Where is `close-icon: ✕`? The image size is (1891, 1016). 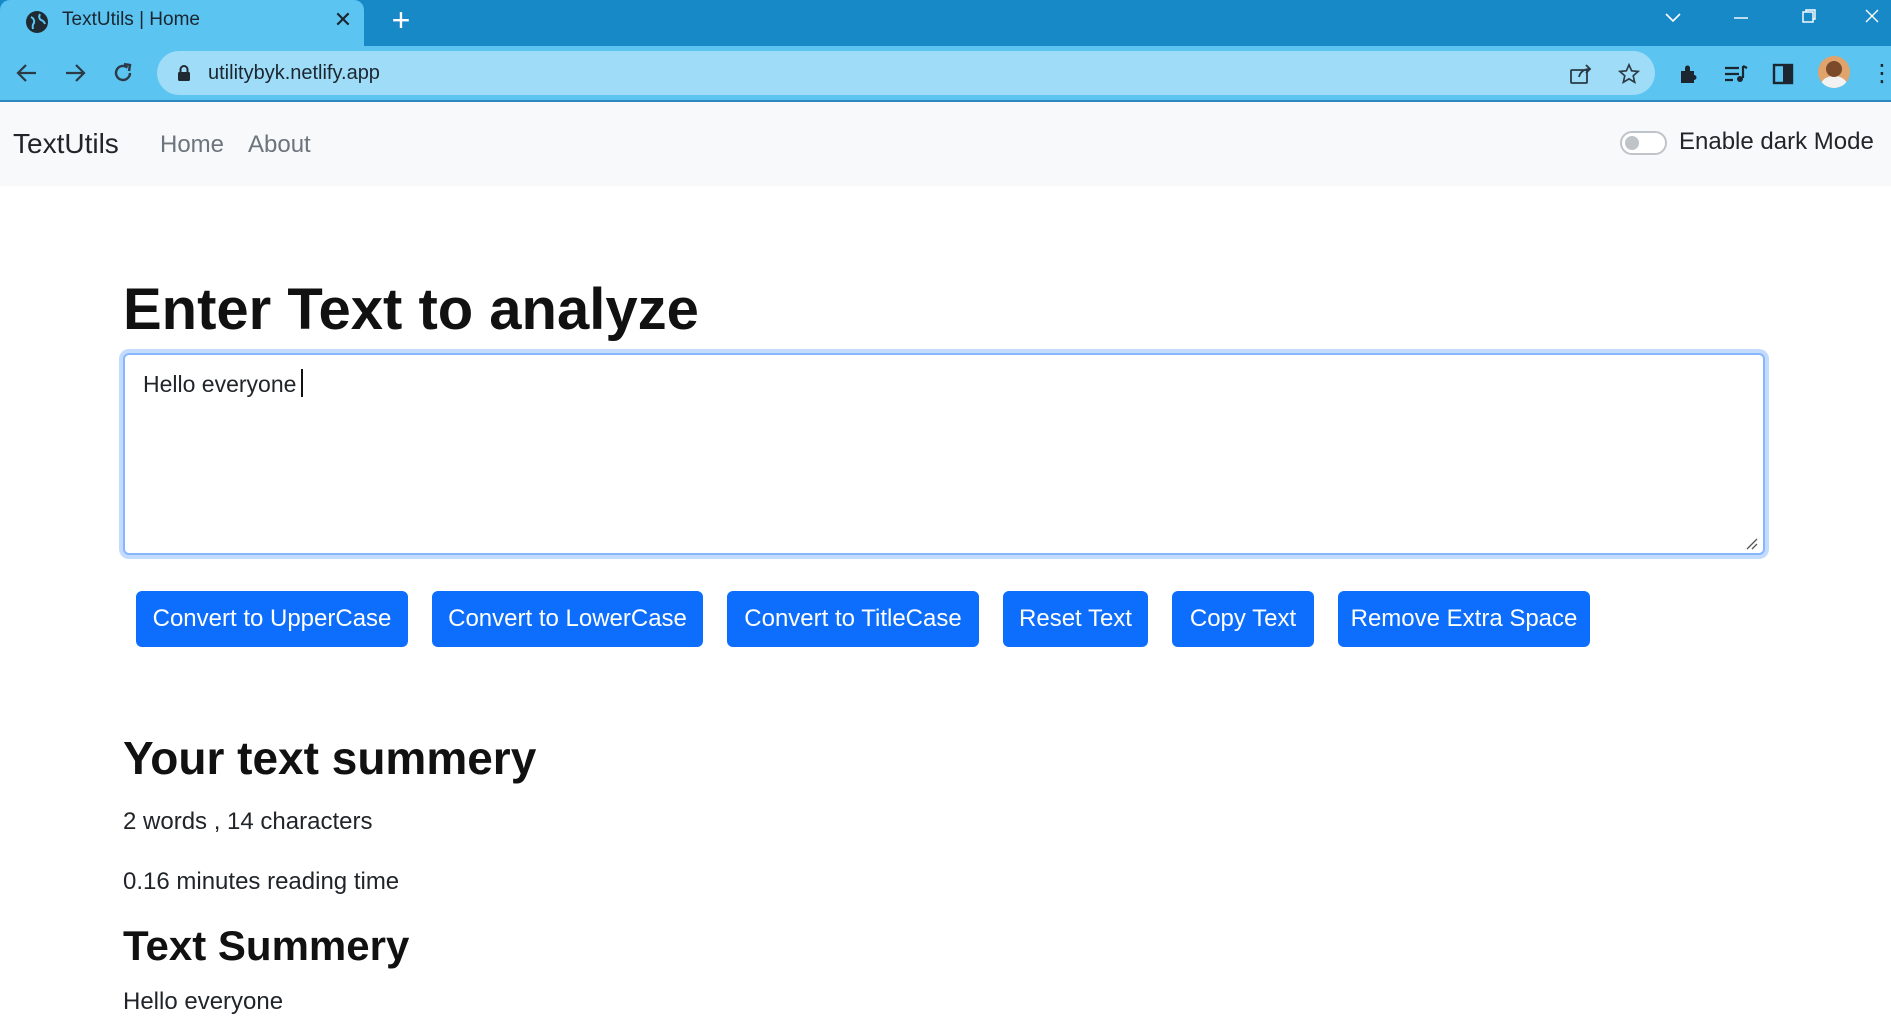 close-icon: ✕ is located at coordinates (343, 20).